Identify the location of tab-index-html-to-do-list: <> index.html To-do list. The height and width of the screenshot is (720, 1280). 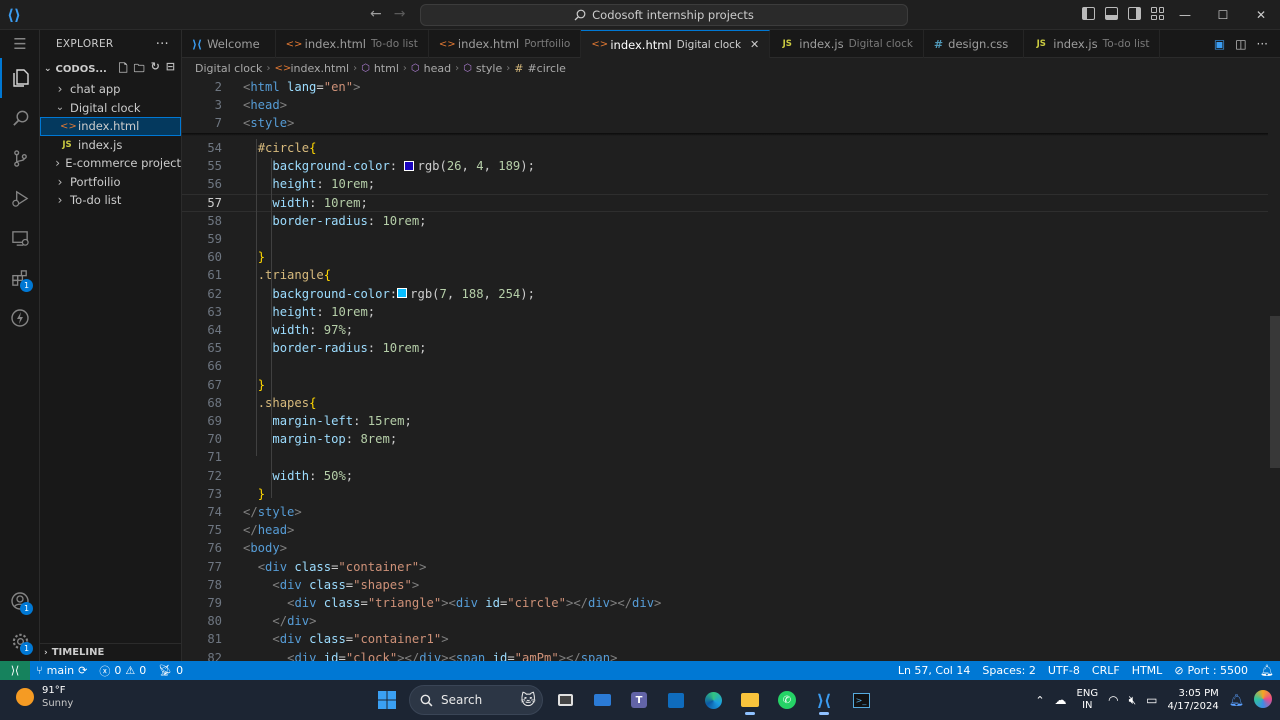
(352, 44).